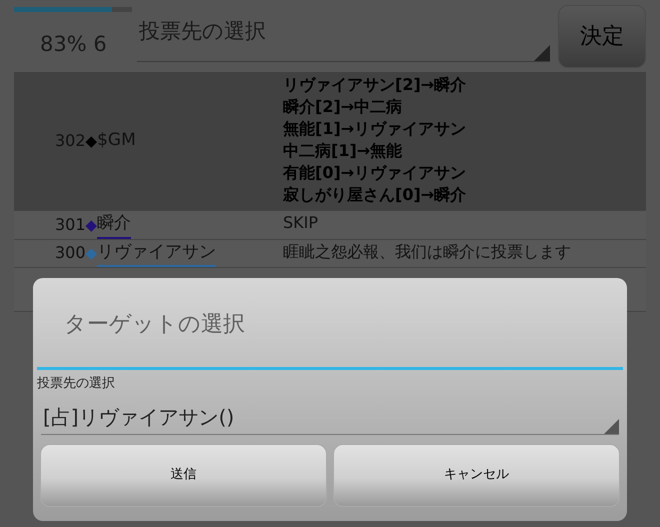  I want to click on log-message: 中二病[1]→無能, so click(342, 150).